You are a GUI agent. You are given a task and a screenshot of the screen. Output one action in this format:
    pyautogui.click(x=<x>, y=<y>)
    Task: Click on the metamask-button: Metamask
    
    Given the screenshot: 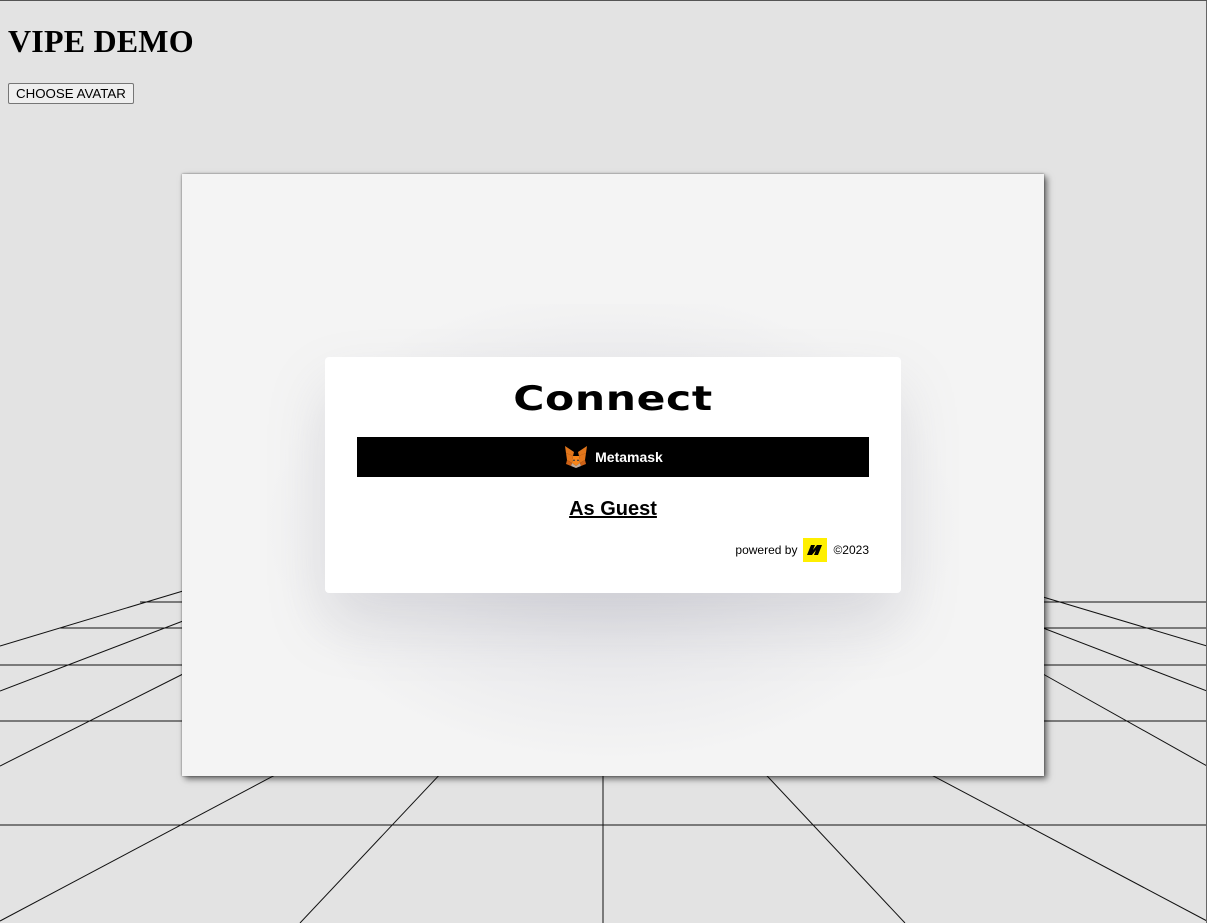 What is the action you would take?
    pyautogui.click(x=613, y=457)
    